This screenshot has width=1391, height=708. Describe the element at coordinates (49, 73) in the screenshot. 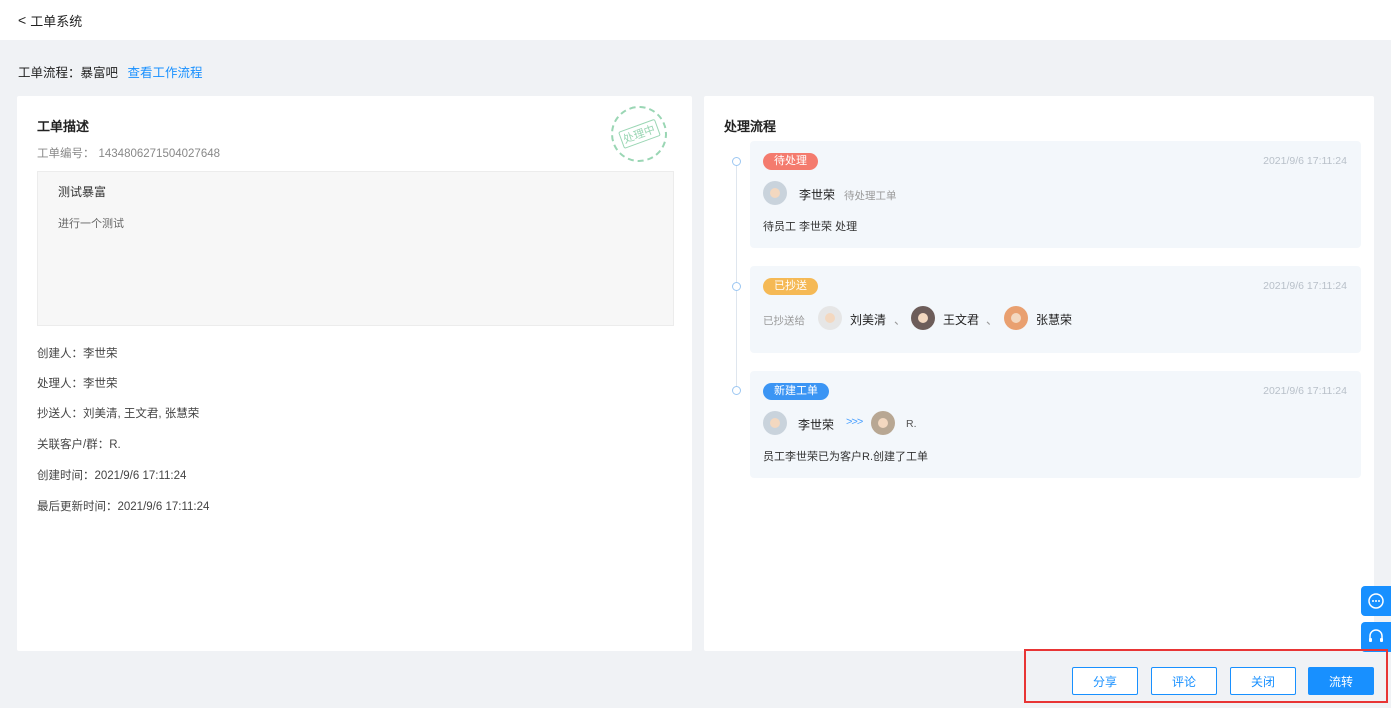

I see `workflow-label: 工单流程：` at that location.